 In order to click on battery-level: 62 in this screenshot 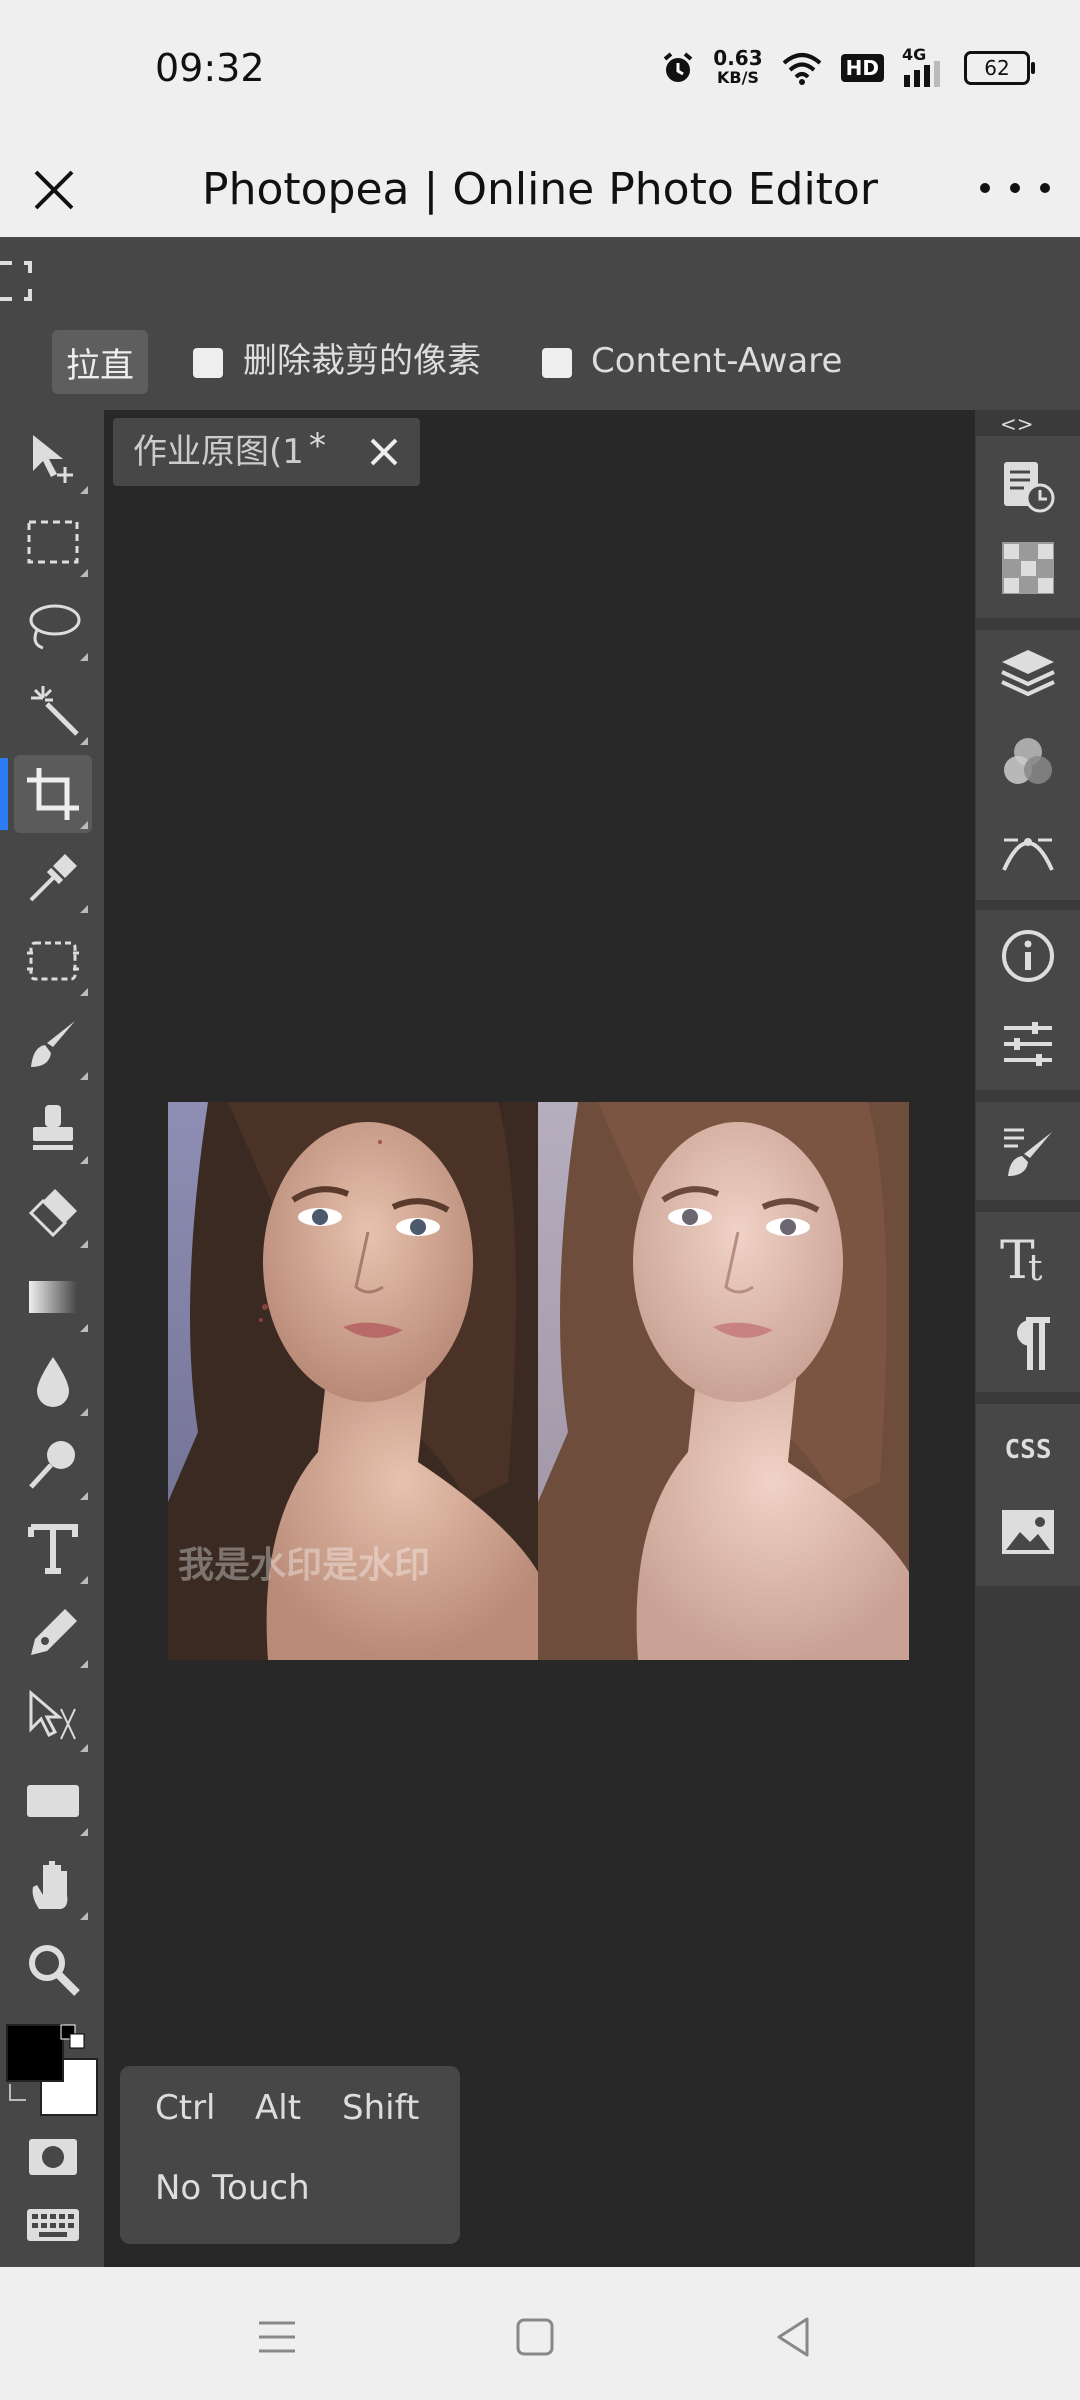, I will do `click(997, 68)`.